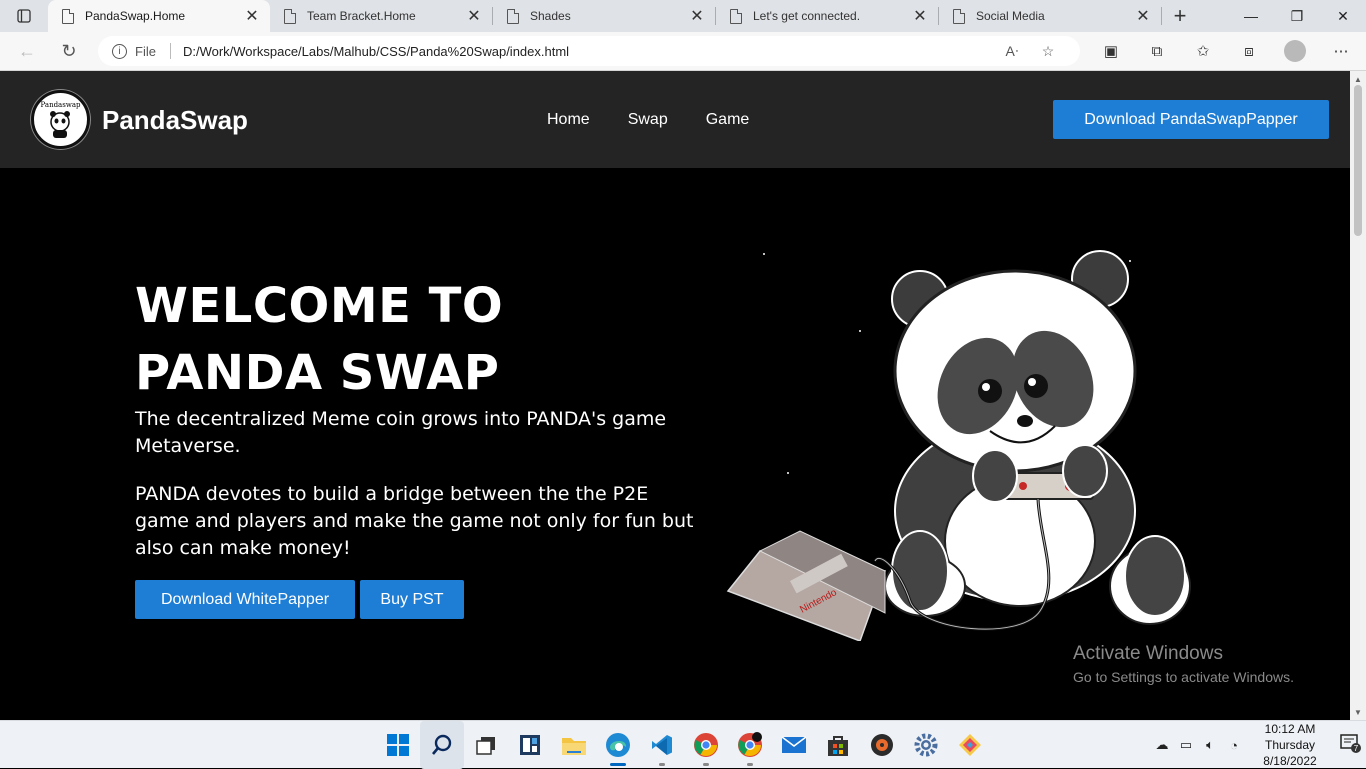  I want to click on scheme-label: File, so click(145, 51).